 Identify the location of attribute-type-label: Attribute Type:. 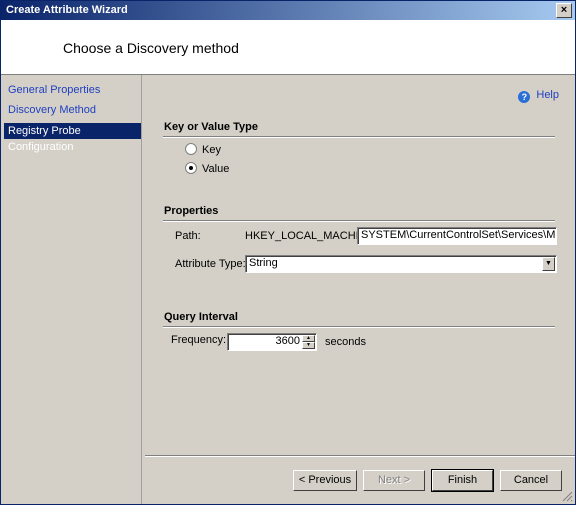
(210, 264).